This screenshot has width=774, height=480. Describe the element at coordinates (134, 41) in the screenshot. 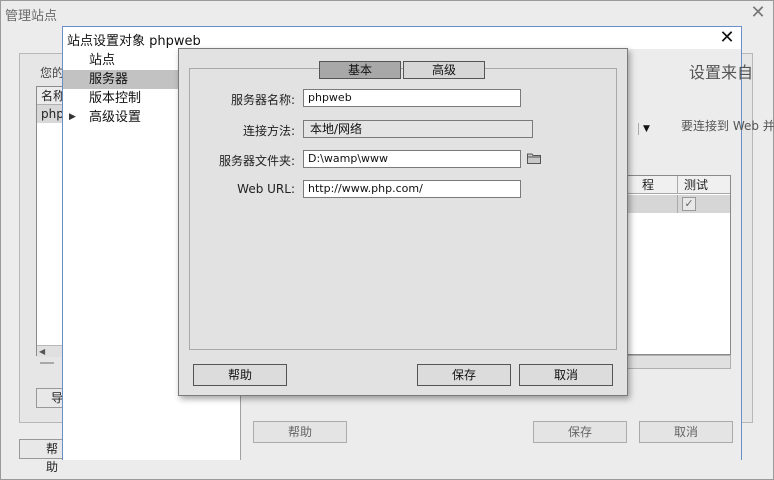

I see `site-setup-title: 站点设置对象 phpweb` at that location.